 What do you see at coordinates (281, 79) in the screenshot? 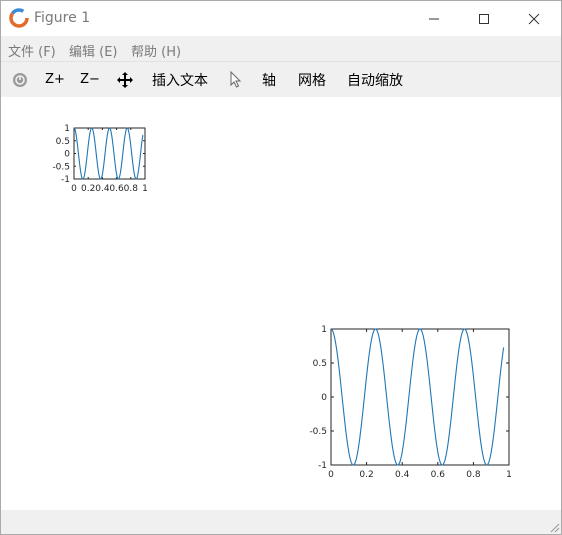
I see `toolbar: Z+ Z− 插入文本 轴 网格 自动缩放` at bounding box center [281, 79].